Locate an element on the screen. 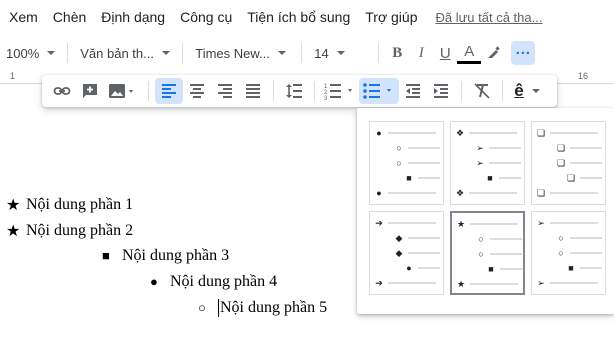  align-right-icon is located at coordinates (225, 91).